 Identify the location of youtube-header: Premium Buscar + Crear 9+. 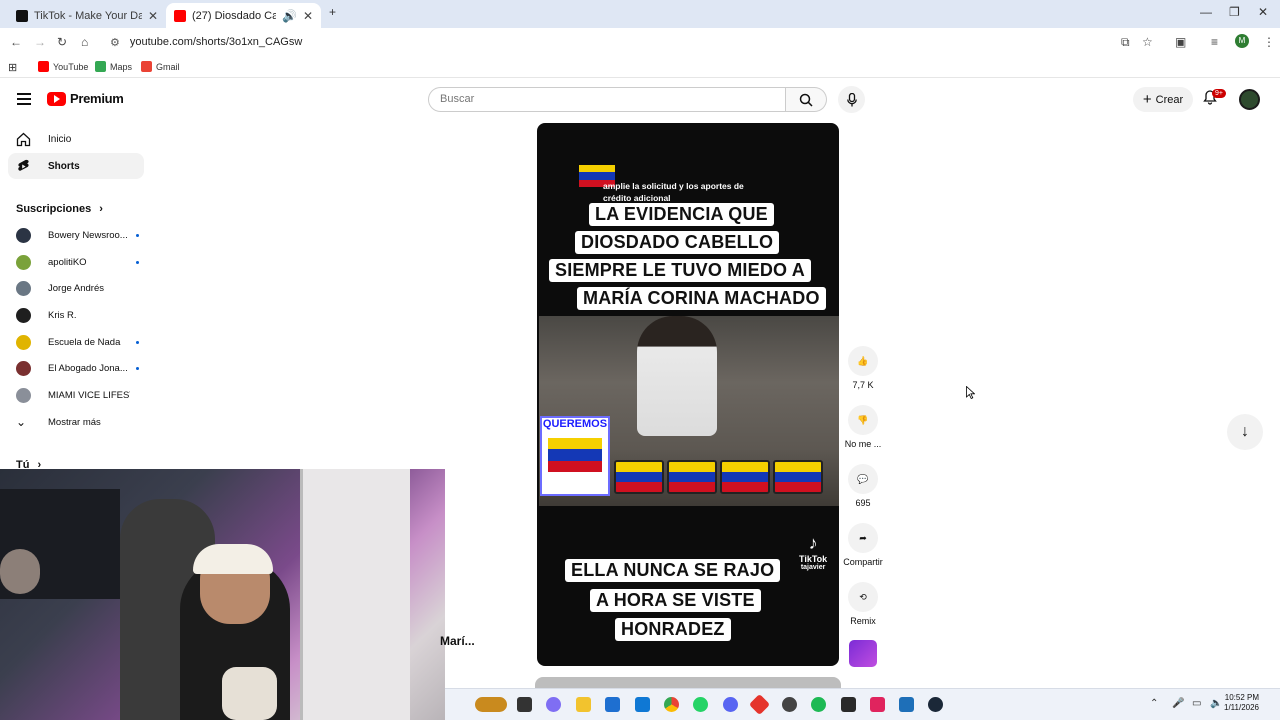
(640, 100).